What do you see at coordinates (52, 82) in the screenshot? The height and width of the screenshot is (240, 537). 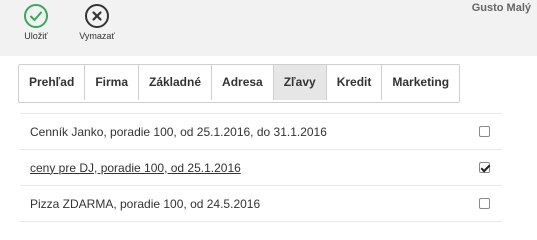 I see `tab-prehlad: Prehľad` at bounding box center [52, 82].